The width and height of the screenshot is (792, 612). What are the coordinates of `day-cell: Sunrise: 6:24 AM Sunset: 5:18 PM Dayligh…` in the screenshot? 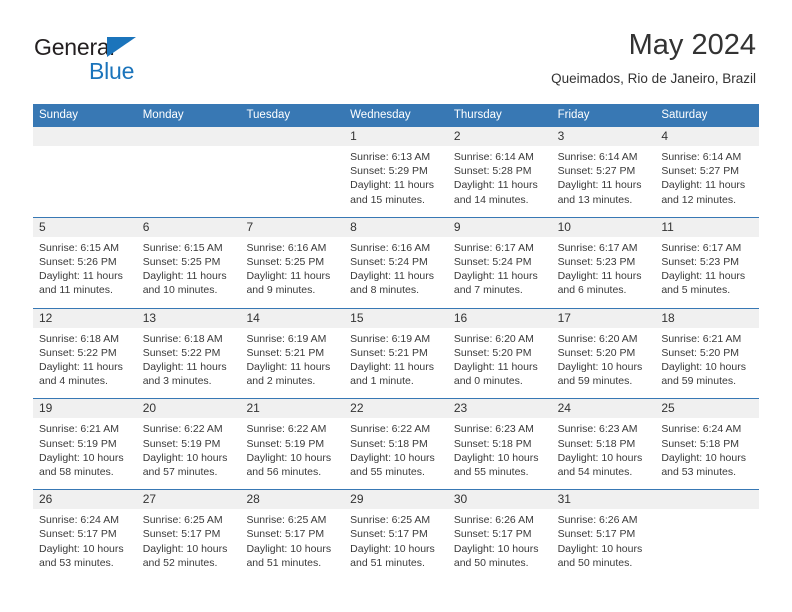 It's located at (707, 453).